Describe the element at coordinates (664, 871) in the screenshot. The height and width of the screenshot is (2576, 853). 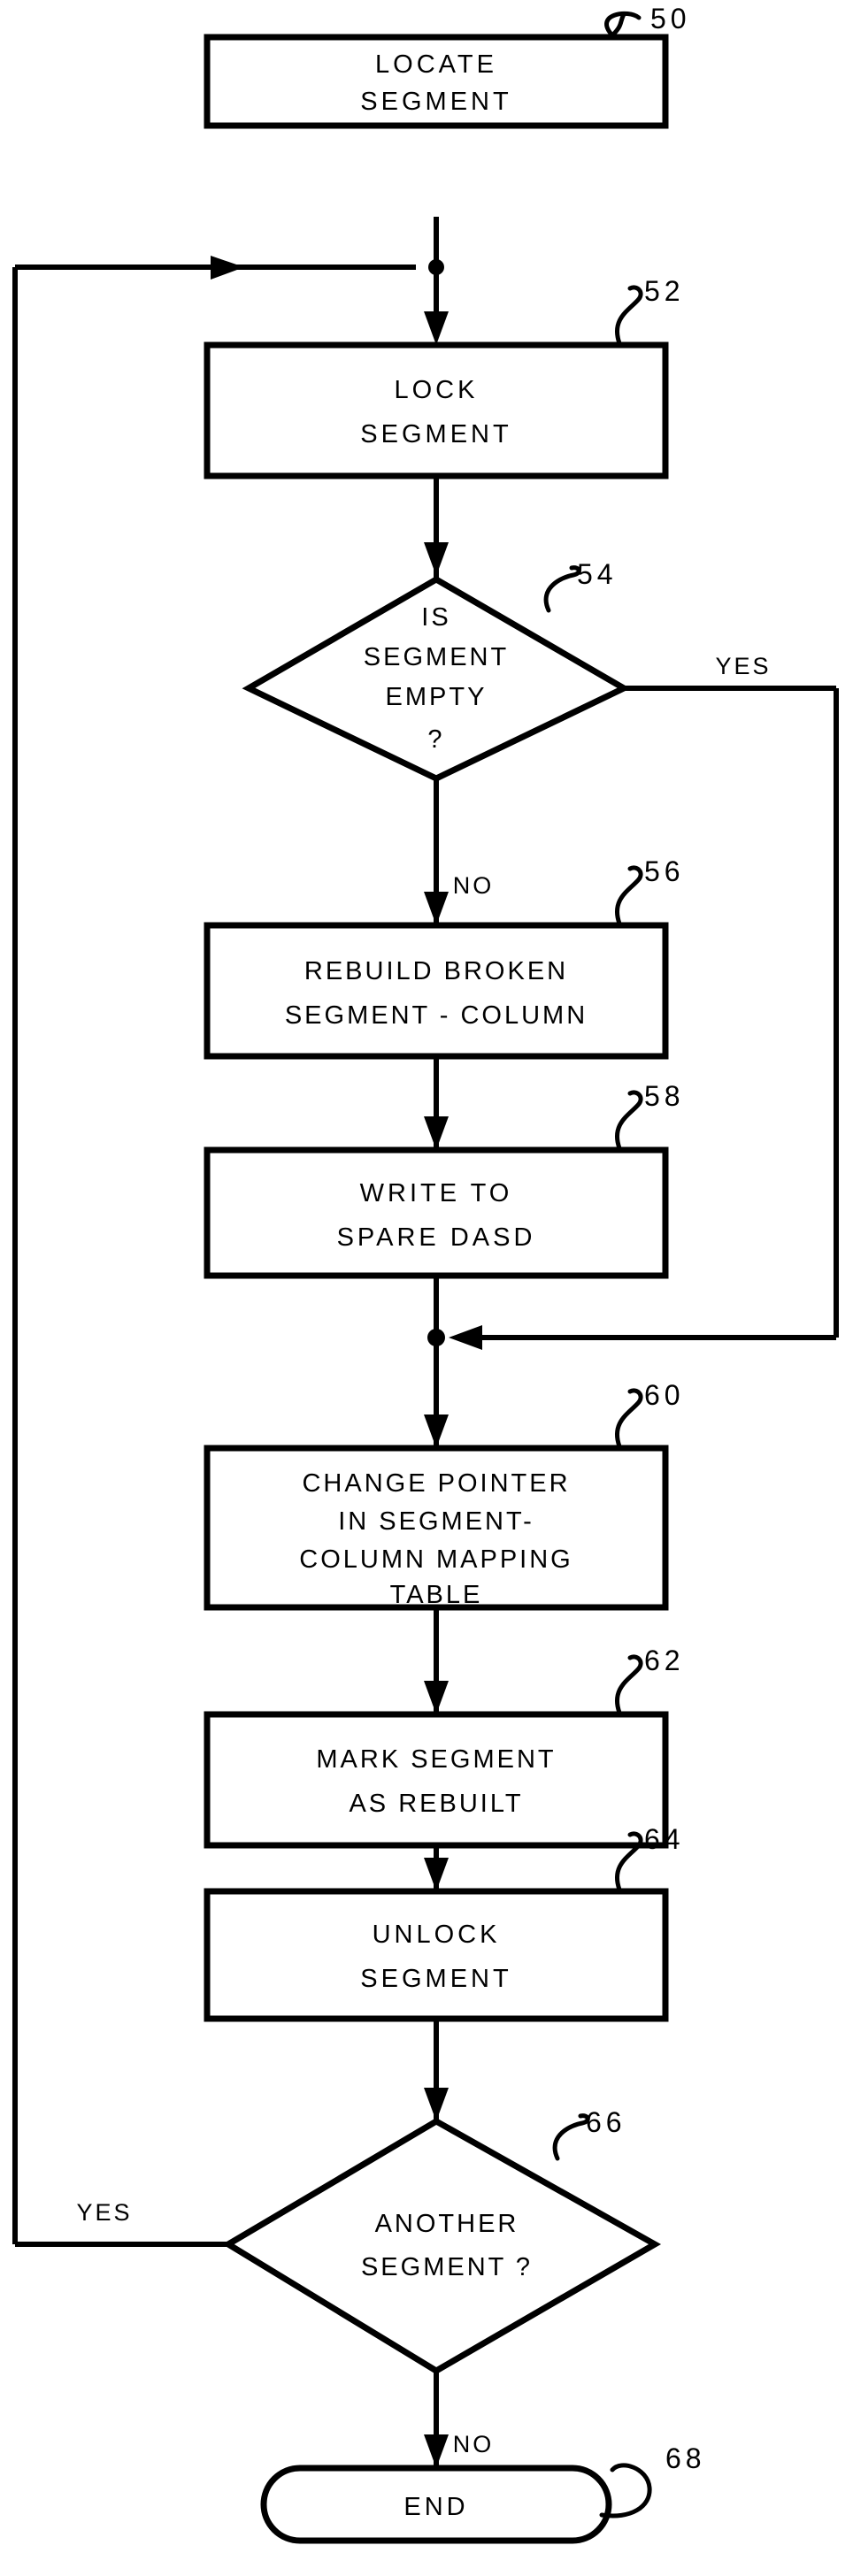
I see `ref-label-56: 56` at that location.